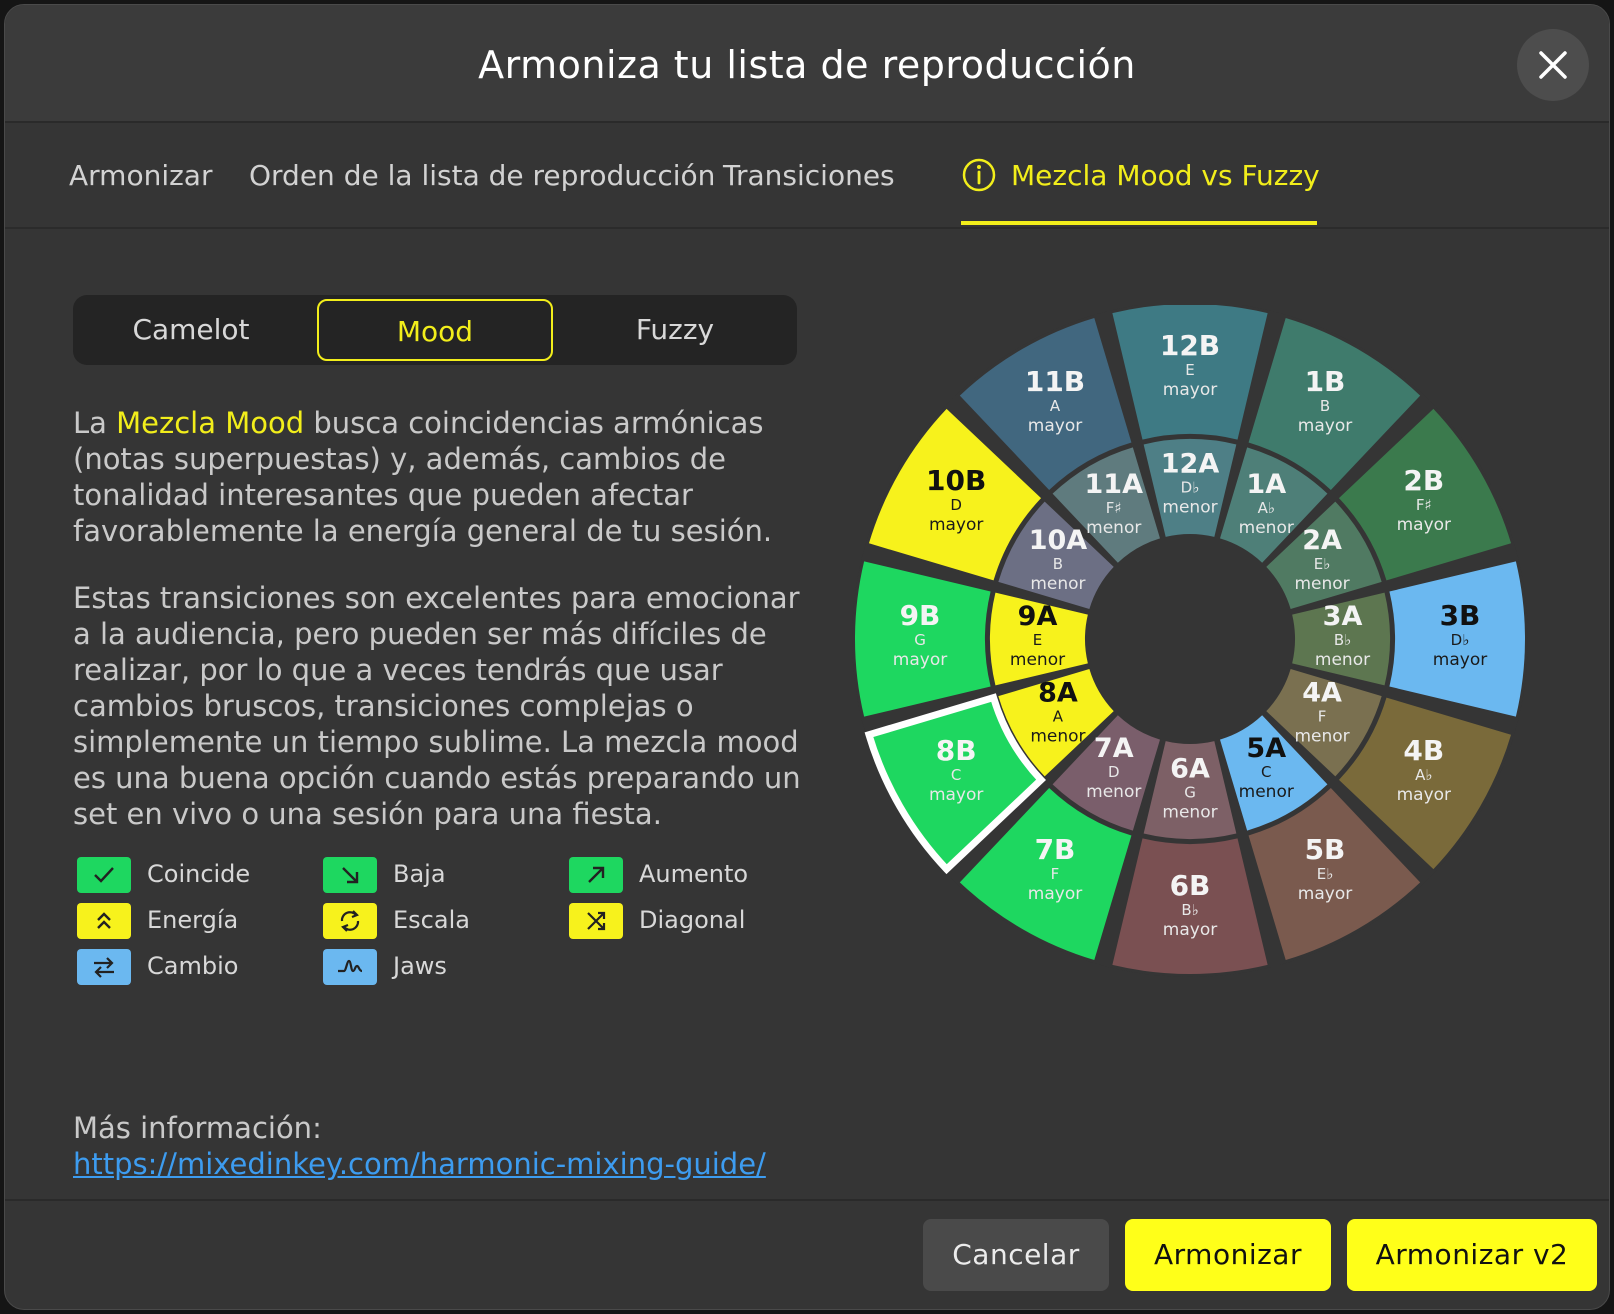 Image resolution: width=1614 pixels, height=1314 pixels. I want to click on mode-mood-option: Mood, so click(435, 330).